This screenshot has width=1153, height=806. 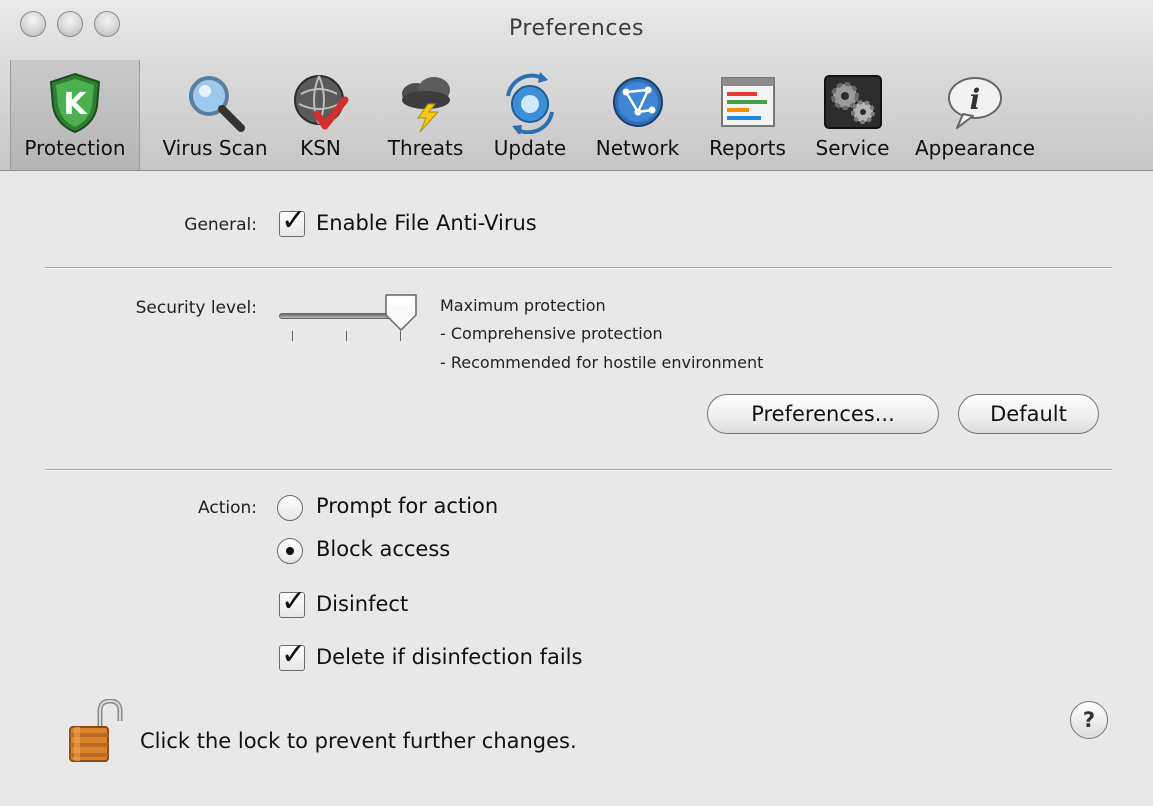 What do you see at coordinates (290, 508) in the screenshot?
I see `prompt-for-action-radio` at bounding box center [290, 508].